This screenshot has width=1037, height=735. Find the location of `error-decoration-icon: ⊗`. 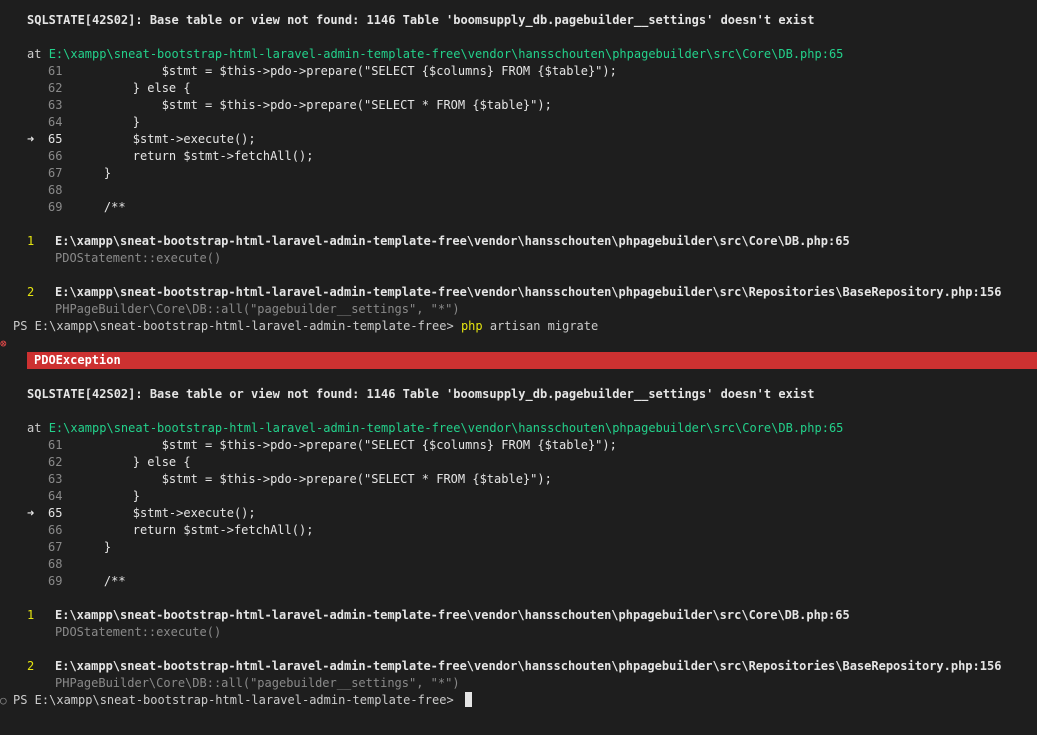

error-decoration-icon: ⊗ is located at coordinates (3, 343).